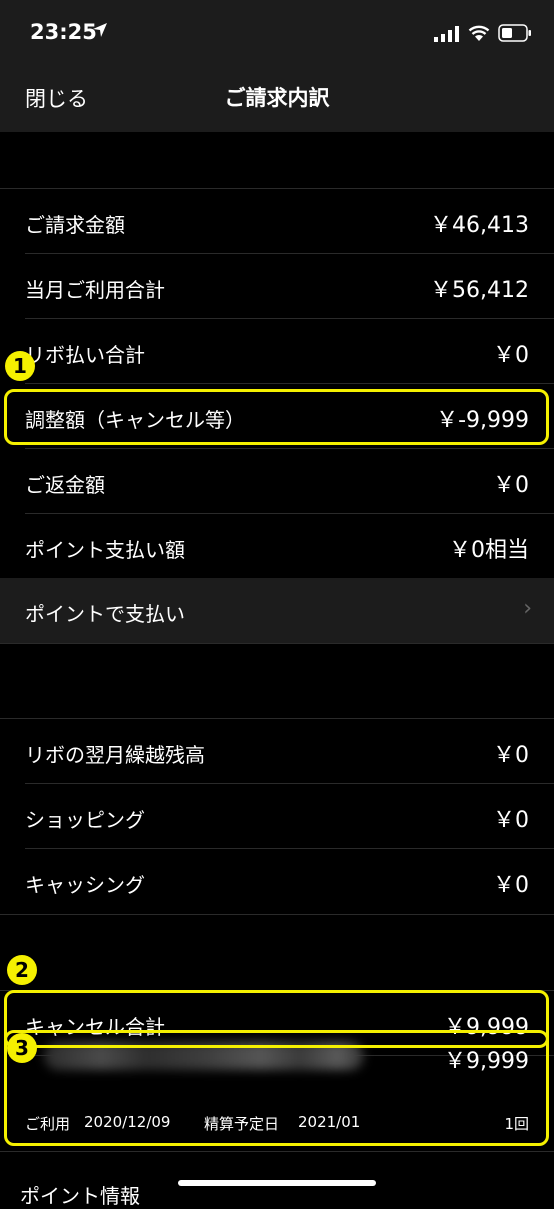 Image resolution: width=554 pixels, height=1209 pixels. Describe the element at coordinates (277, 546) in the screenshot. I see `row-point-payment-amount: ポイント支払い額 ￥0相当` at that location.